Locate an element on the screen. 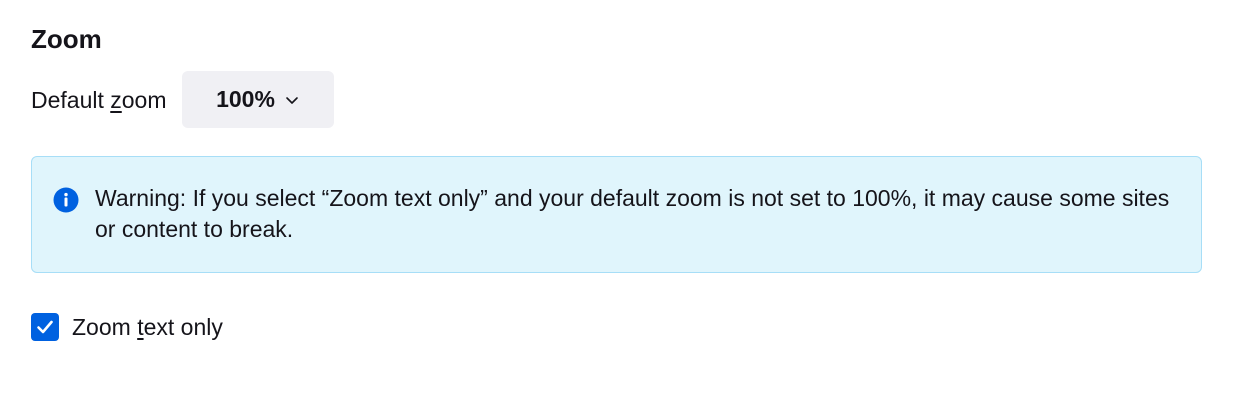 Image resolution: width=1245 pixels, height=400 pixels. default-zoom-row: Default zoom 100% is located at coordinates (182, 99).